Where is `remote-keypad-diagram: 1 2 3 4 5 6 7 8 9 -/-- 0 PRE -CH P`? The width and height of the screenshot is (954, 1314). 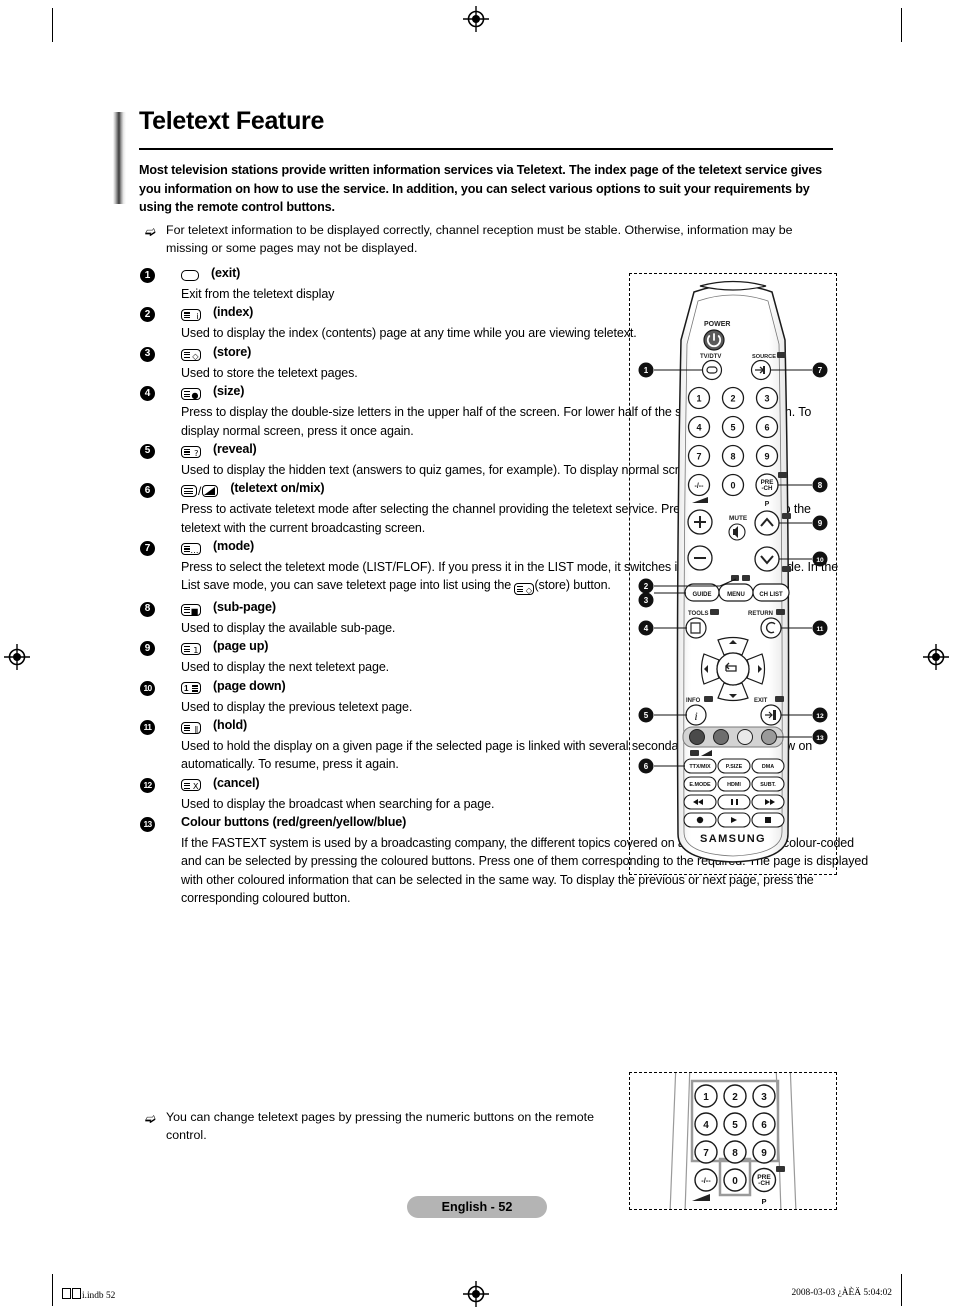
remote-keypad-diagram: 1 2 3 4 5 6 7 8 9 -/-- 0 PRE -CH P is located at coordinates (733, 1141).